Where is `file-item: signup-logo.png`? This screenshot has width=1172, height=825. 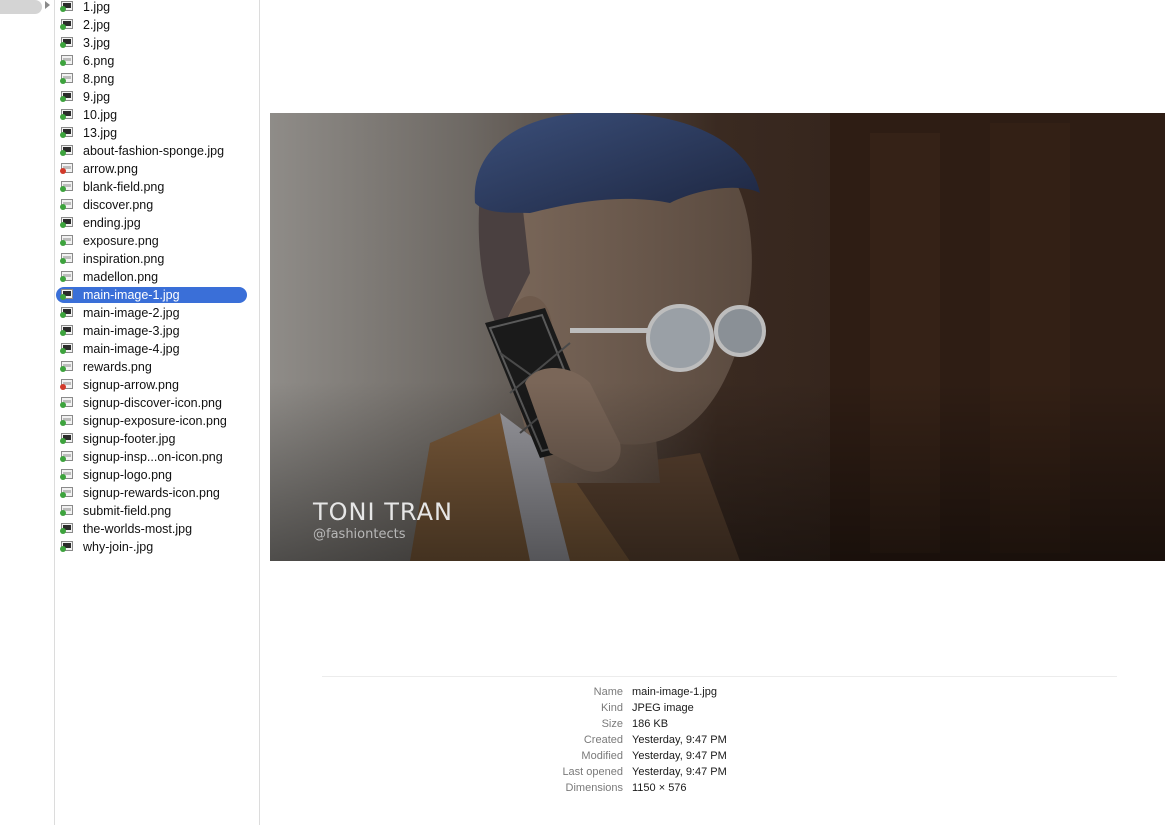
file-item: signup-logo.png is located at coordinates (157, 475).